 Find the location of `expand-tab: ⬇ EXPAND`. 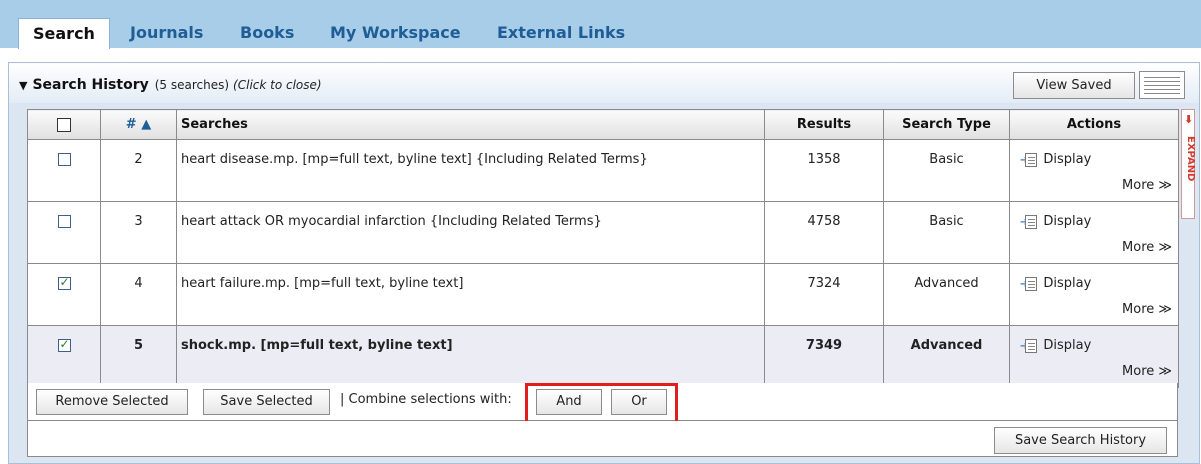

expand-tab: ⬇ EXPAND is located at coordinates (1188, 164).